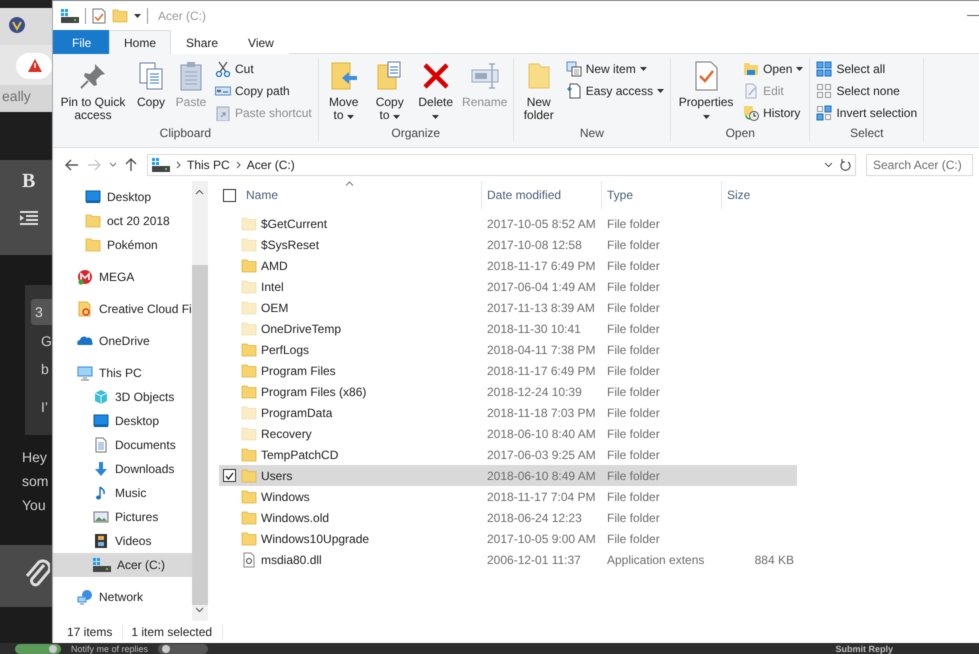 This screenshot has width=979, height=654. What do you see at coordinates (508, 286) in the screenshot?
I see `file-row: Intel 2017-06-04 1:49 AM File folder` at bounding box center [508, 286].